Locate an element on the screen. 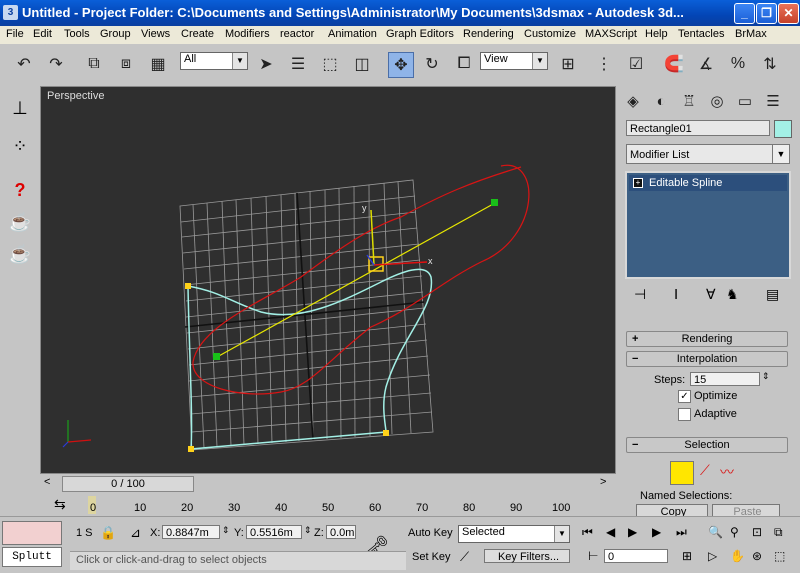  window-crossing-icon: ◫ is located at coordinates (362, 64).